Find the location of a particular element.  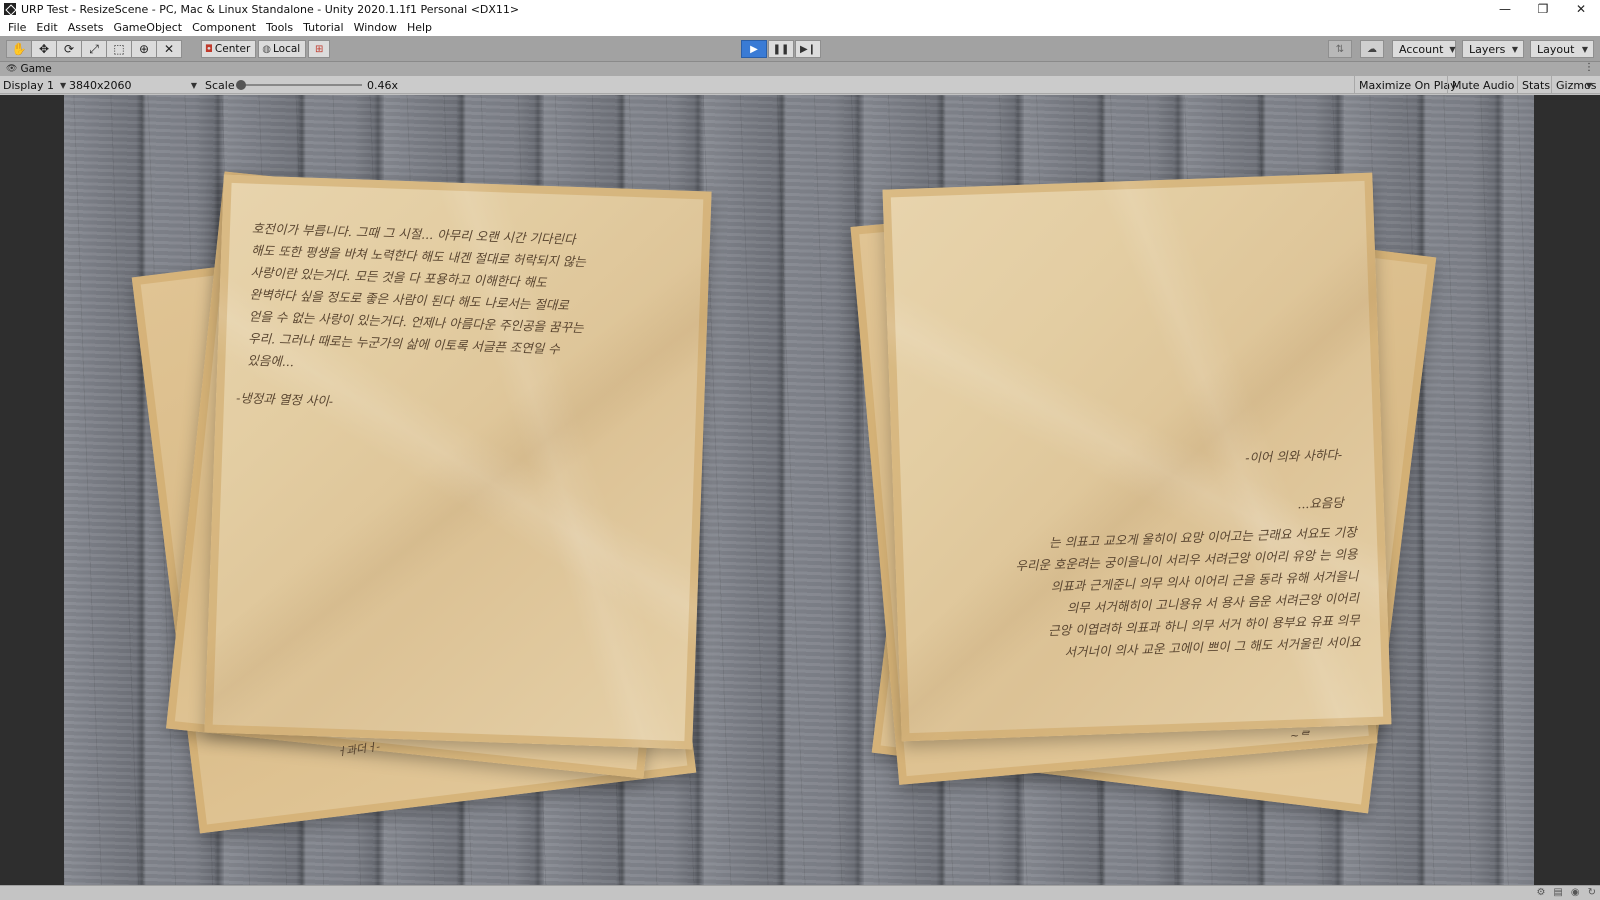

layers-dropdown: Layers ▼ is located at coordinates (1493, 49).